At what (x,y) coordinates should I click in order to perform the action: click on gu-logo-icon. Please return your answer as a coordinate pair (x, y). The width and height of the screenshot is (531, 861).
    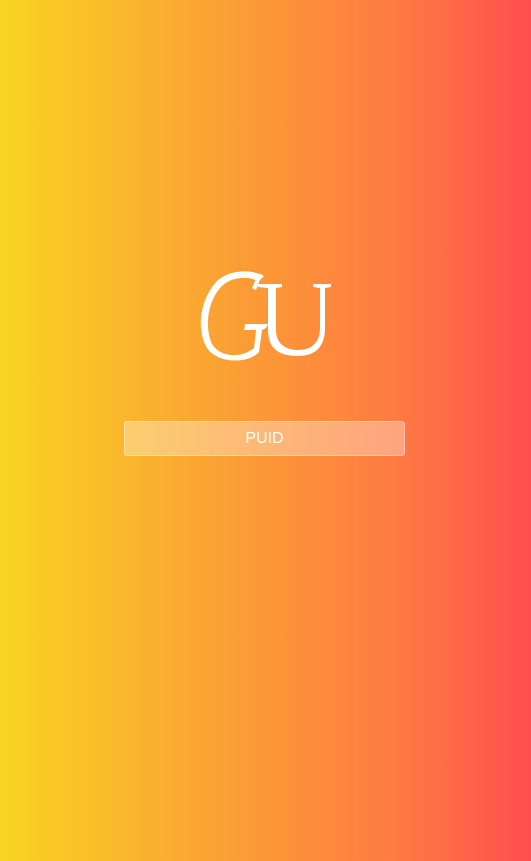
    Looking at the image, I should click on (266, 316).